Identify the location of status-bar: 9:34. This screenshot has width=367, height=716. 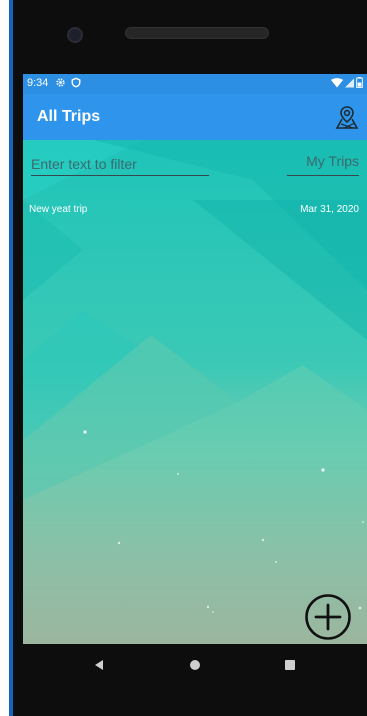
(195, 84).